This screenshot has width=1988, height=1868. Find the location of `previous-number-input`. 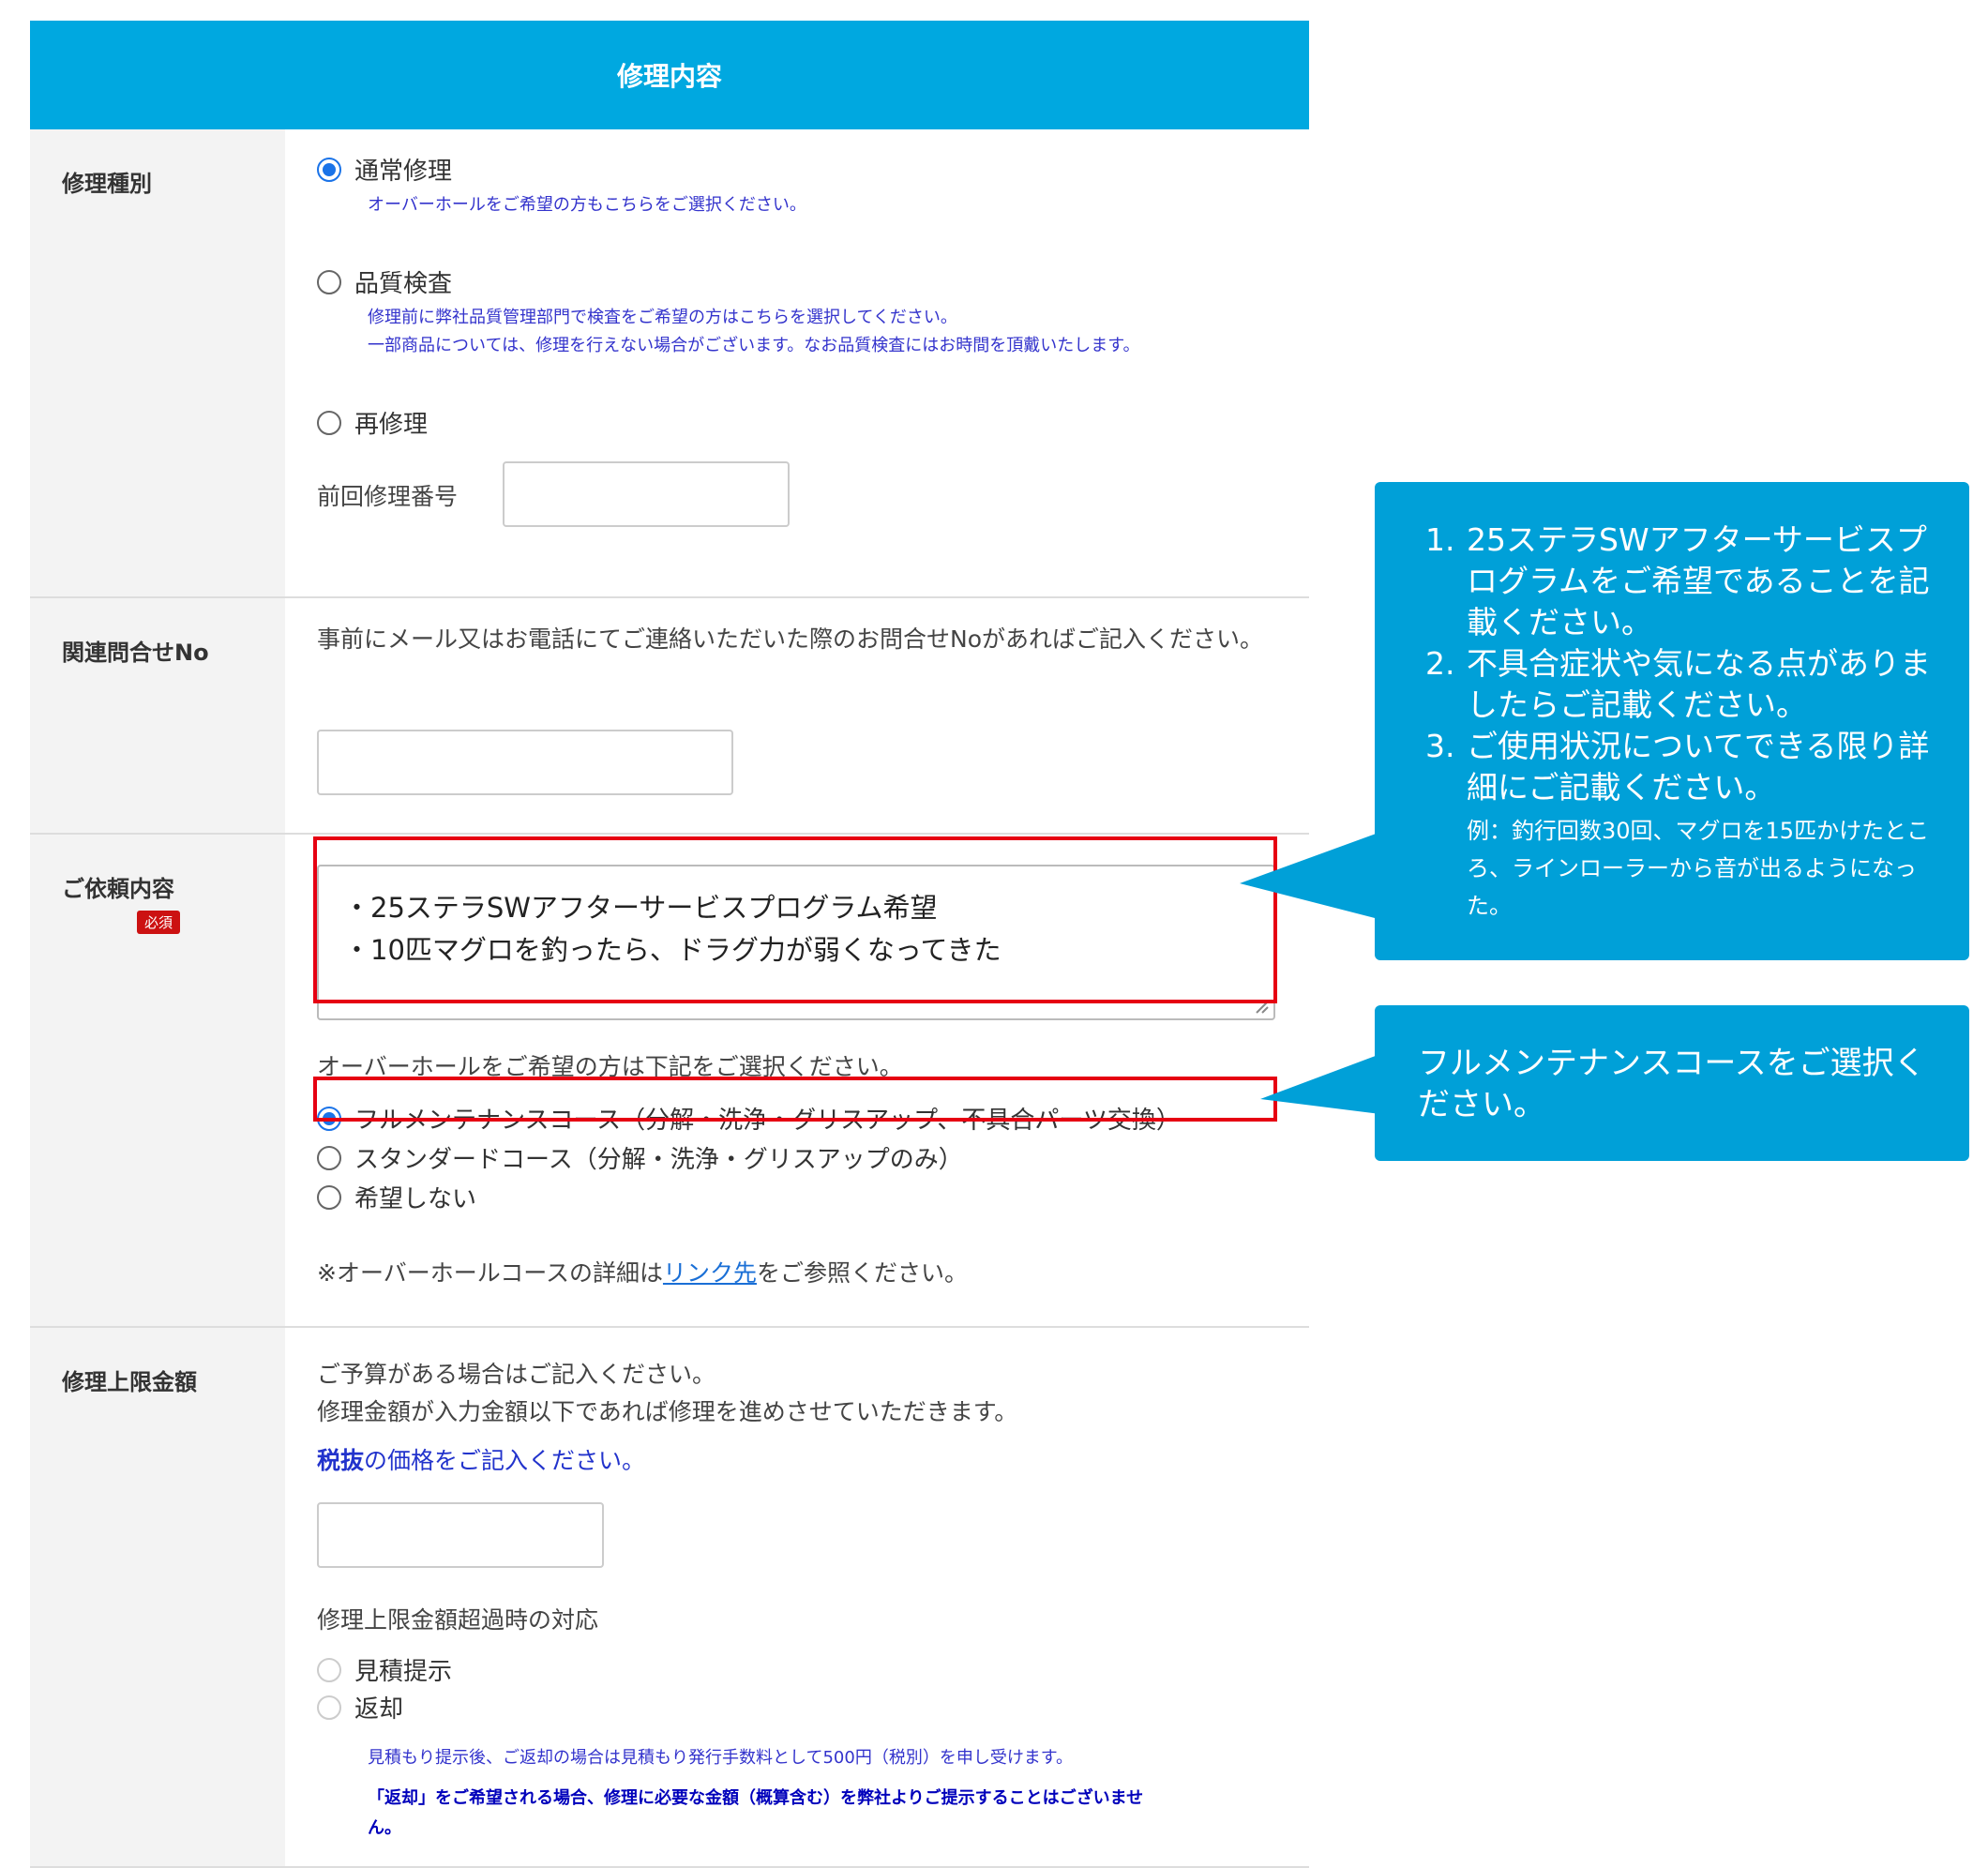

previous-number-input is located at coordinates (646, 494).